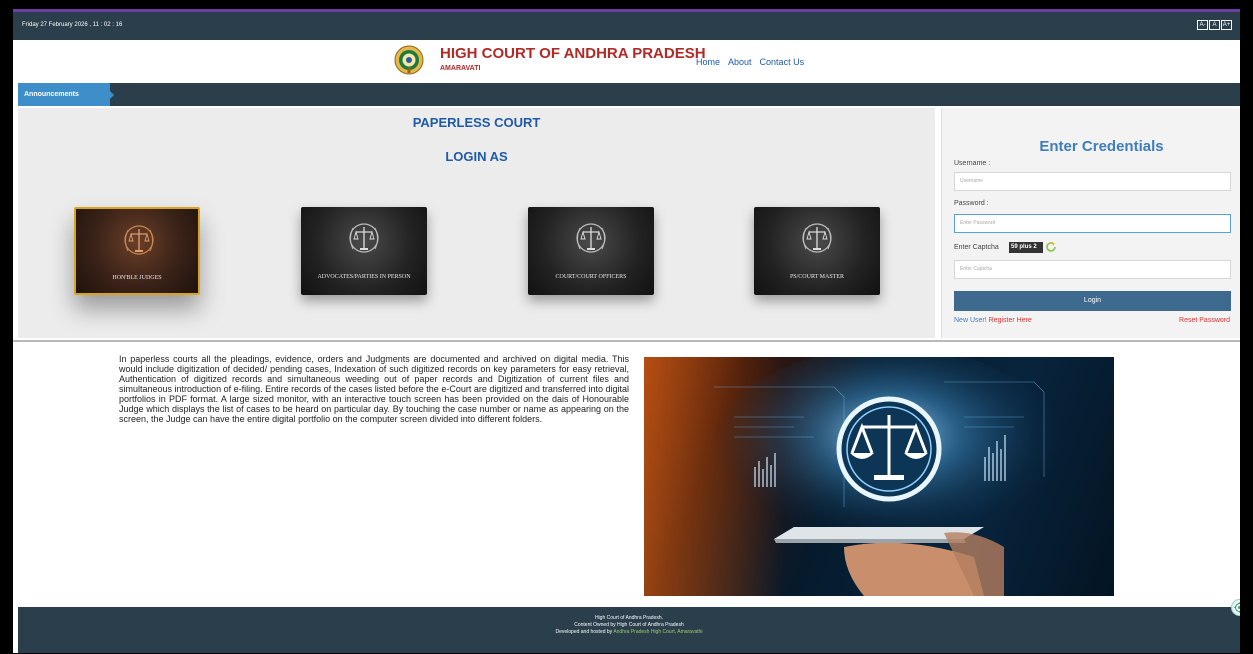 This screenshot has width=1253, height=654. Describe the element at coordinates (1010, 320) in the screenshot. I see `register-link: Register Here` at that location.